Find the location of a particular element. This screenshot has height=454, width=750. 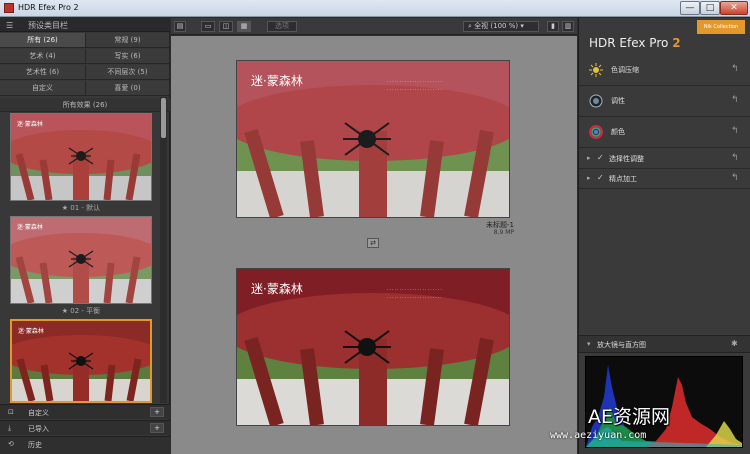

split-view-button: ◫ is located at coordinates (226, 26).